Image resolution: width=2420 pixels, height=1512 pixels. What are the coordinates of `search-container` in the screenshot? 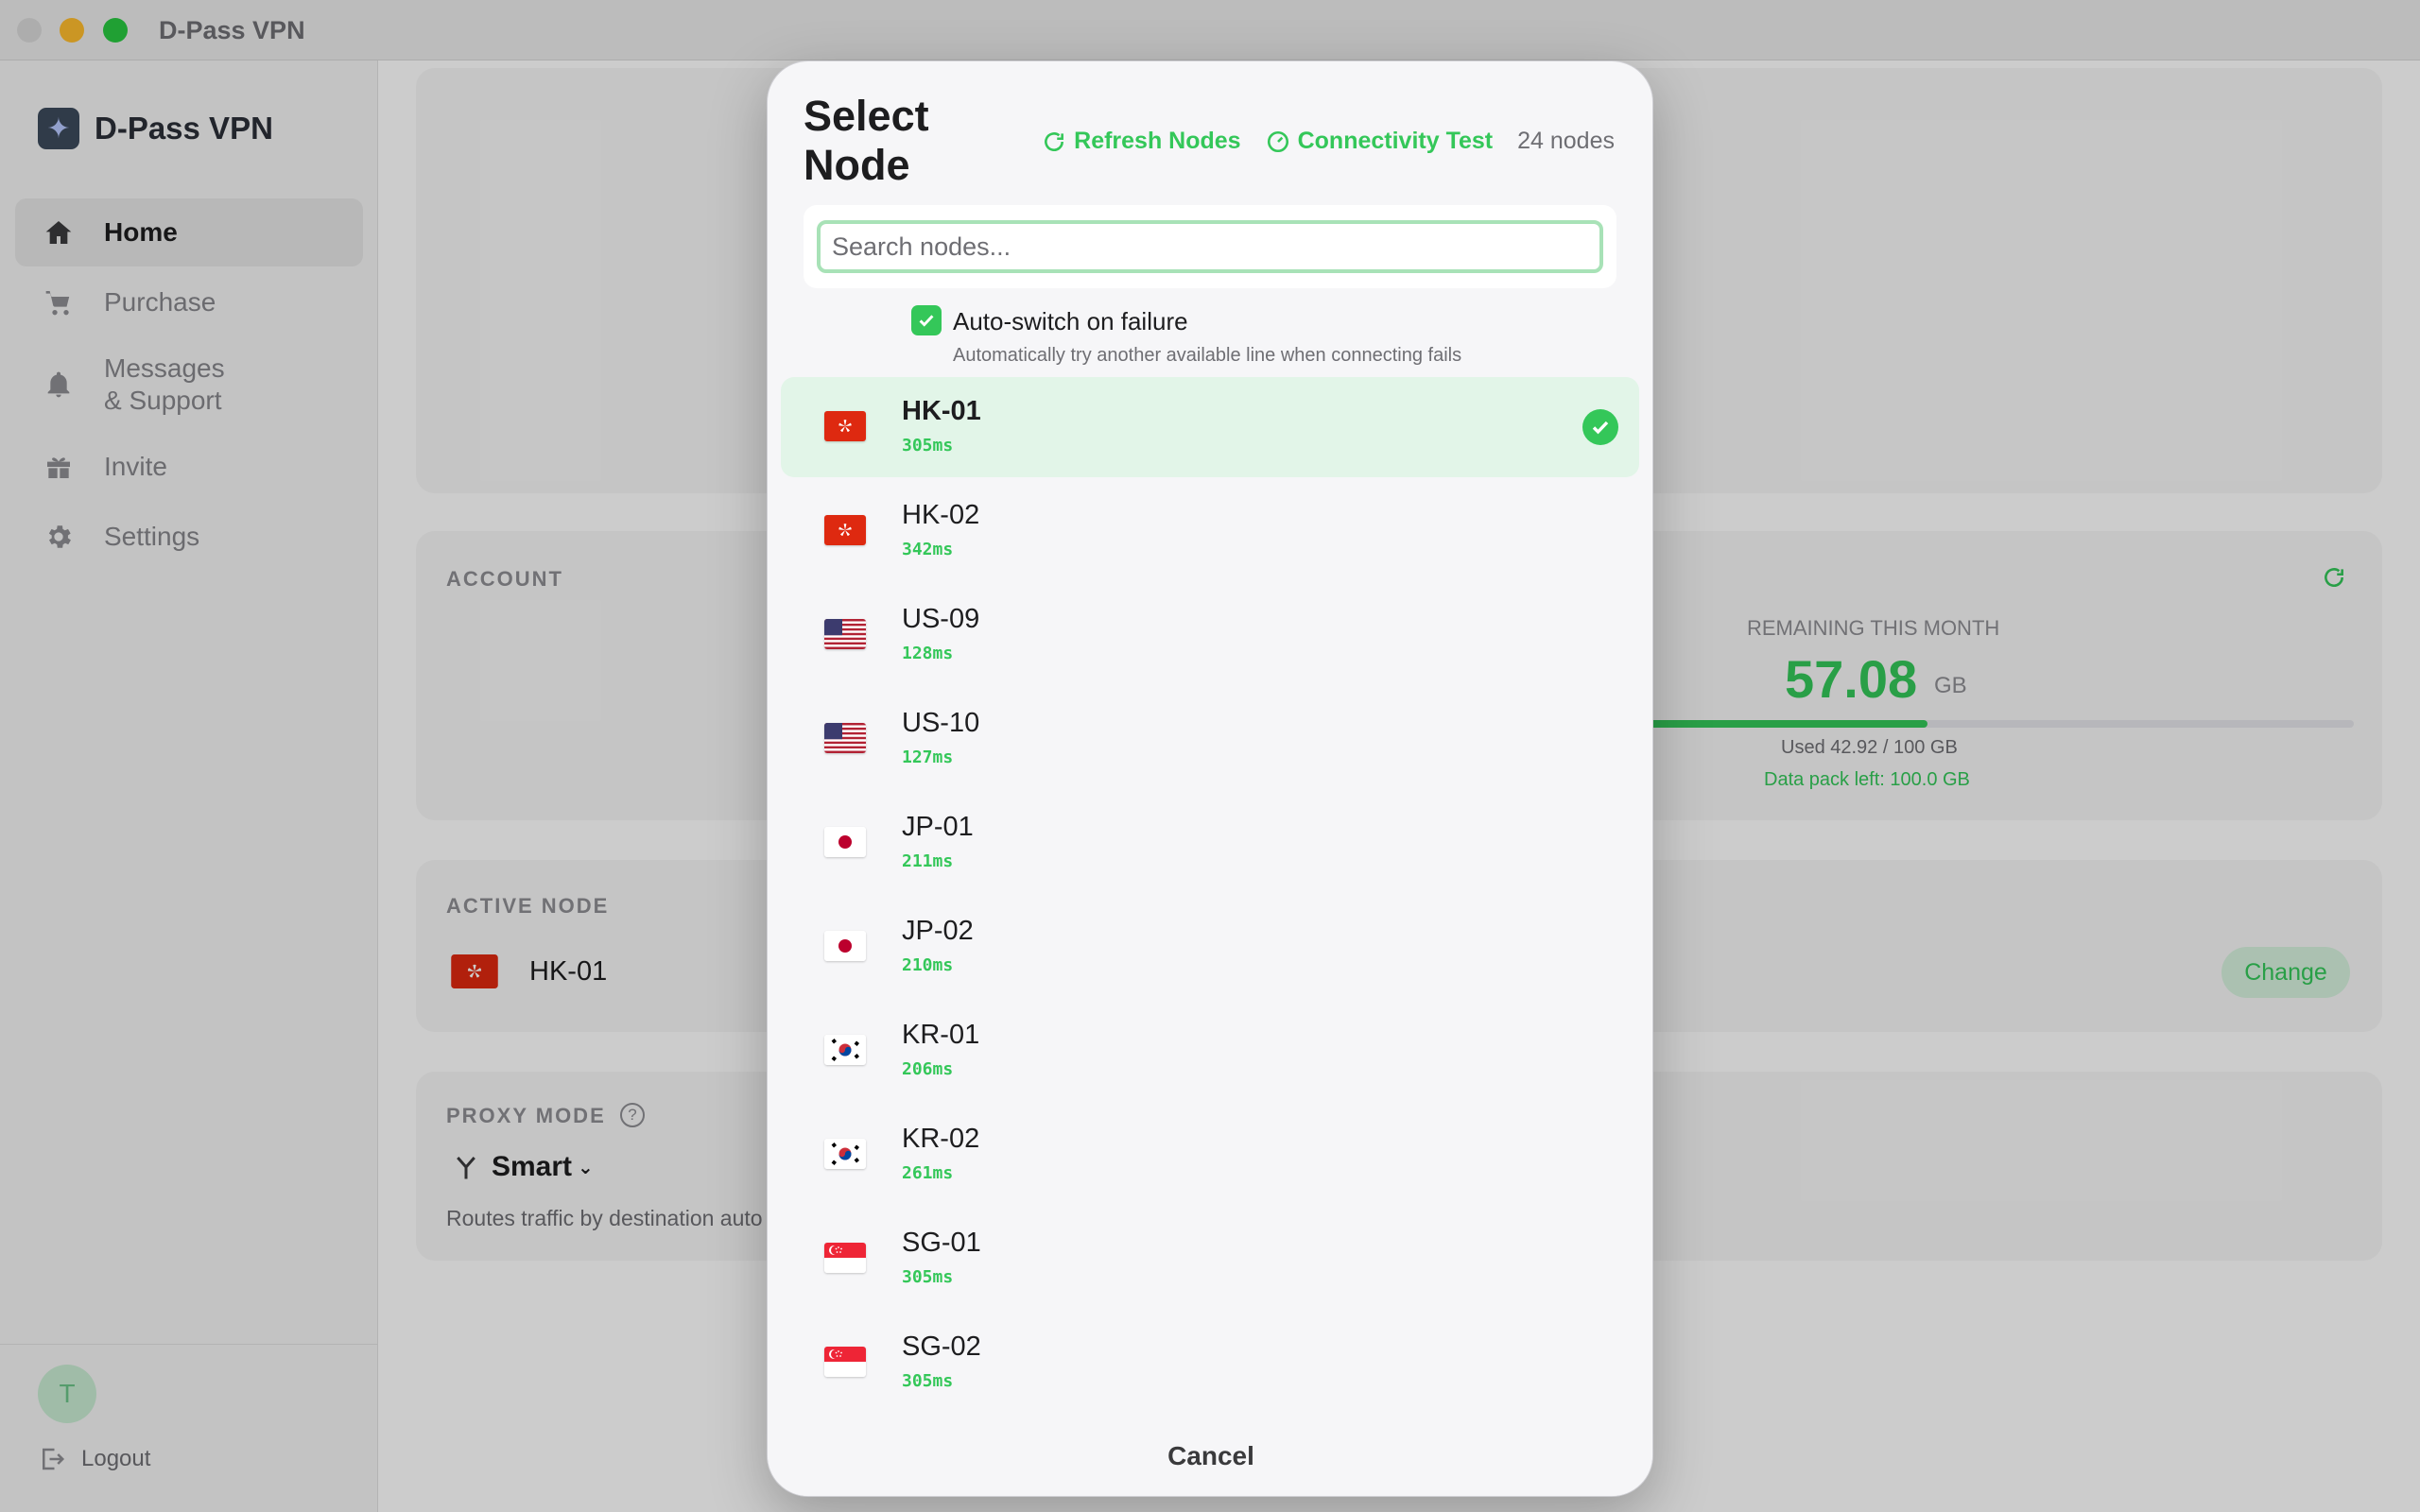 It's located at (1210, 246).